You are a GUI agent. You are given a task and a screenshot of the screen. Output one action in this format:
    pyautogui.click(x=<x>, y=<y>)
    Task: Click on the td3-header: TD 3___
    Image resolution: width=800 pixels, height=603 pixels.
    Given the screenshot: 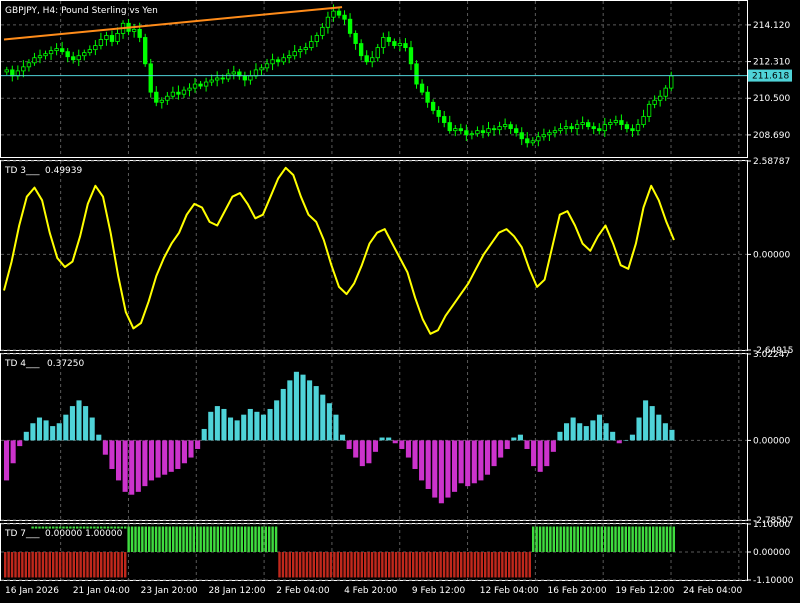 What is the action you would take?
    pyautogui.click(x=22, y=171)
    